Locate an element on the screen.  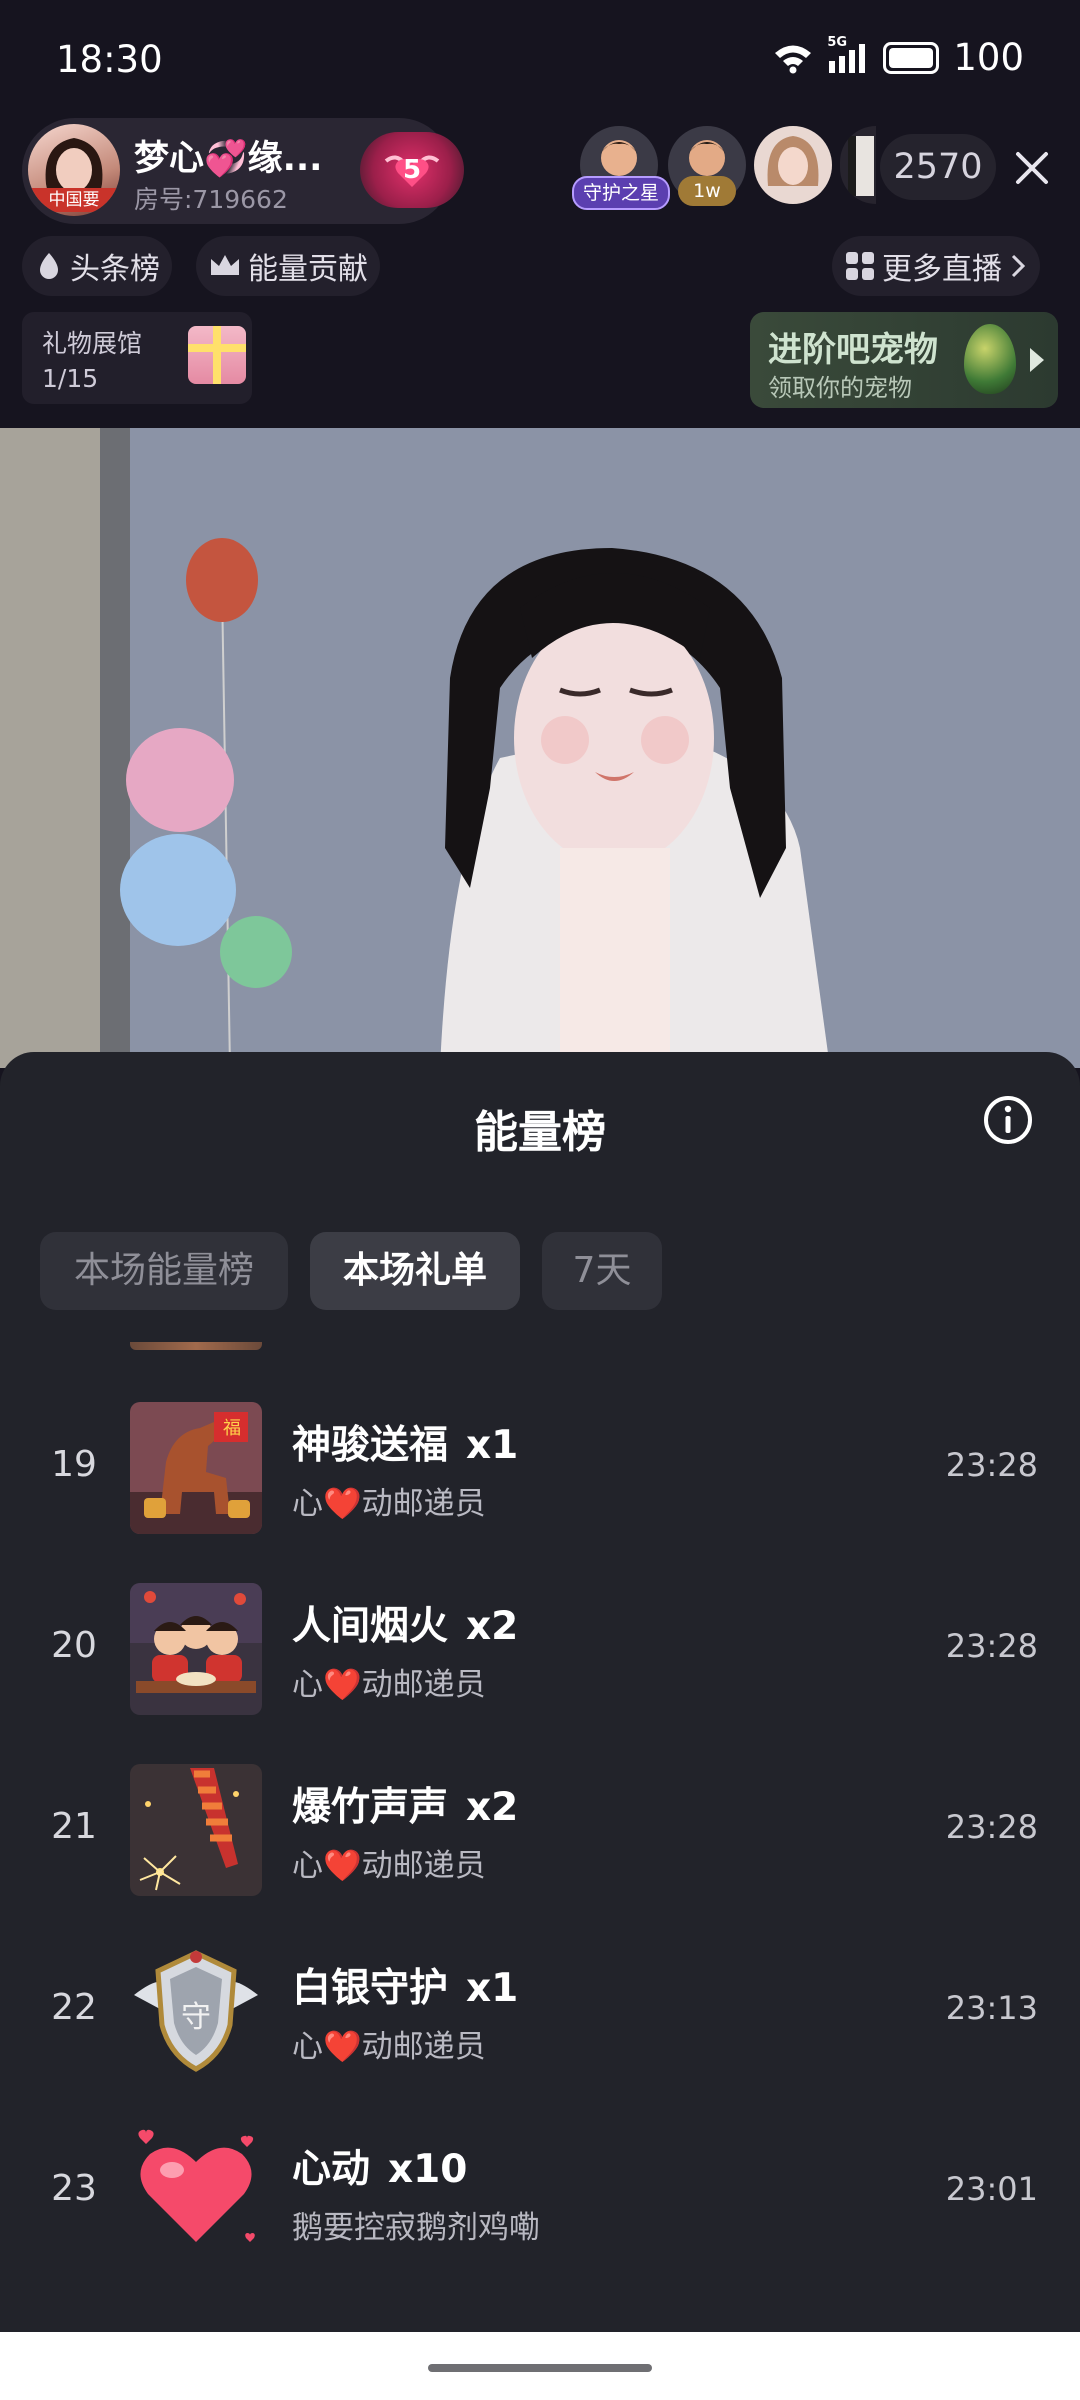
gift-name: 爆竹声声 x2 is located at coordinates (405, 1804).